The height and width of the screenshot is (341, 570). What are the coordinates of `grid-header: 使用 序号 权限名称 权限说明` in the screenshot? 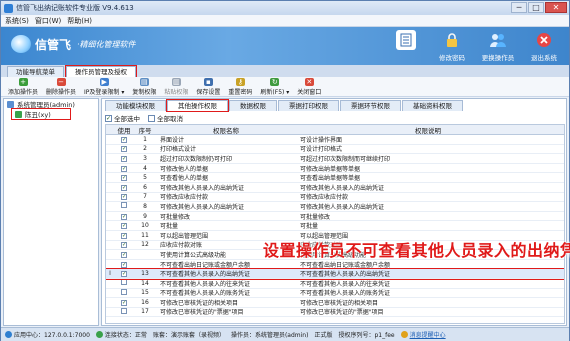 It's located at (335, 130).